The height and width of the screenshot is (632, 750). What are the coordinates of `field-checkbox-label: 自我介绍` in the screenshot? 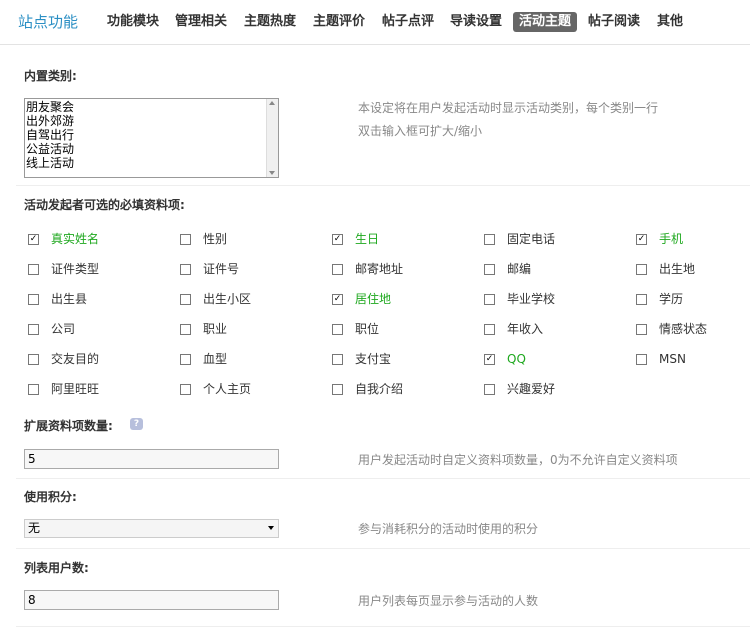 It's located at (379, 389).